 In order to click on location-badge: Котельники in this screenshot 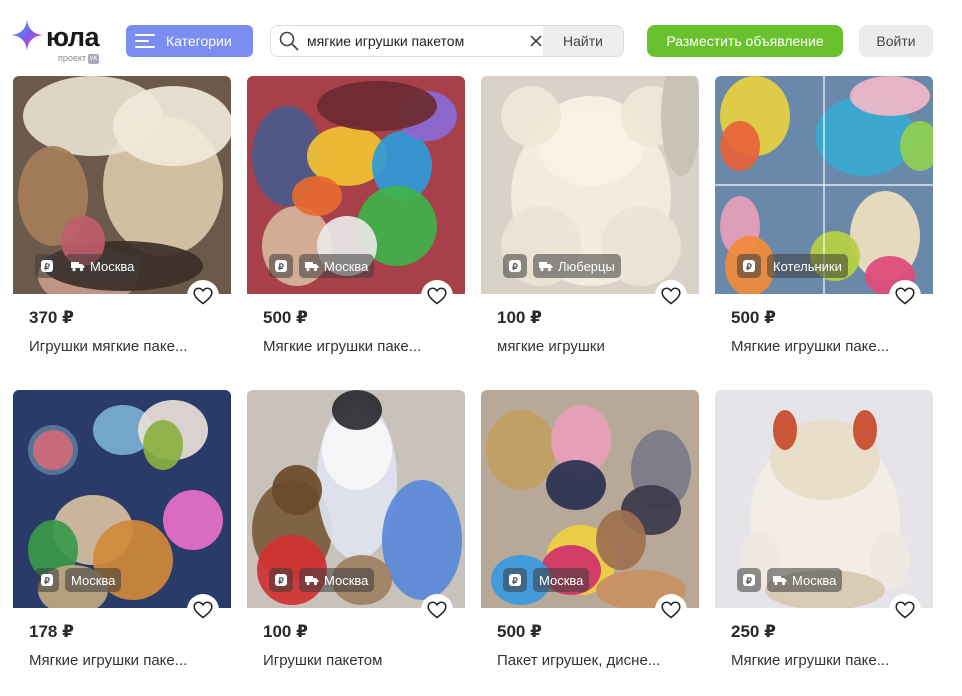, I will do `click(807, 266)`.